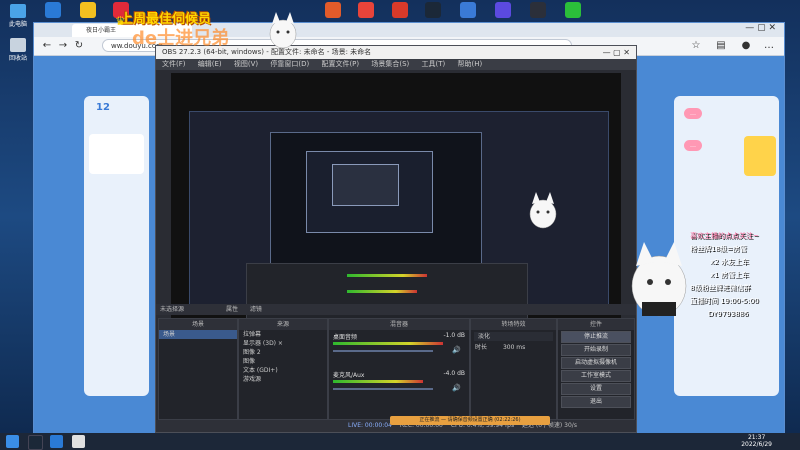 This screenshot has height=450, width=800. What do you see at coordinates (198, 324) in the screenshot?
I see `scenes-panel-title: 场景` at bounding box center [198, 324].